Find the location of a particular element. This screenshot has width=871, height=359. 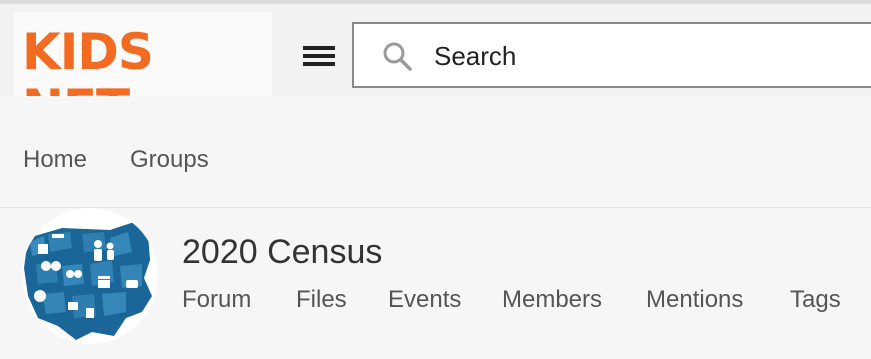

search-icon is located at coordinates (397, 56).